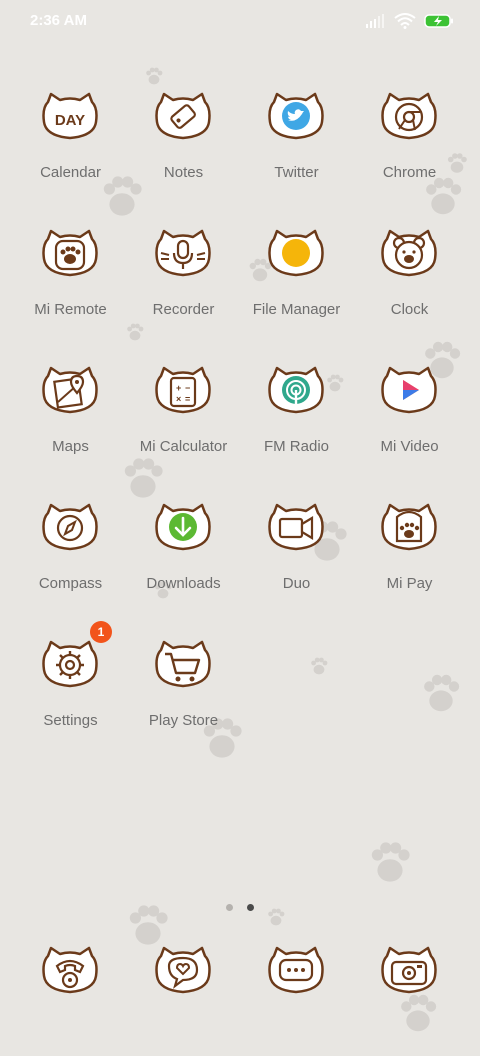  I want to click on app-twitter: Twitter, so click(296, 147).